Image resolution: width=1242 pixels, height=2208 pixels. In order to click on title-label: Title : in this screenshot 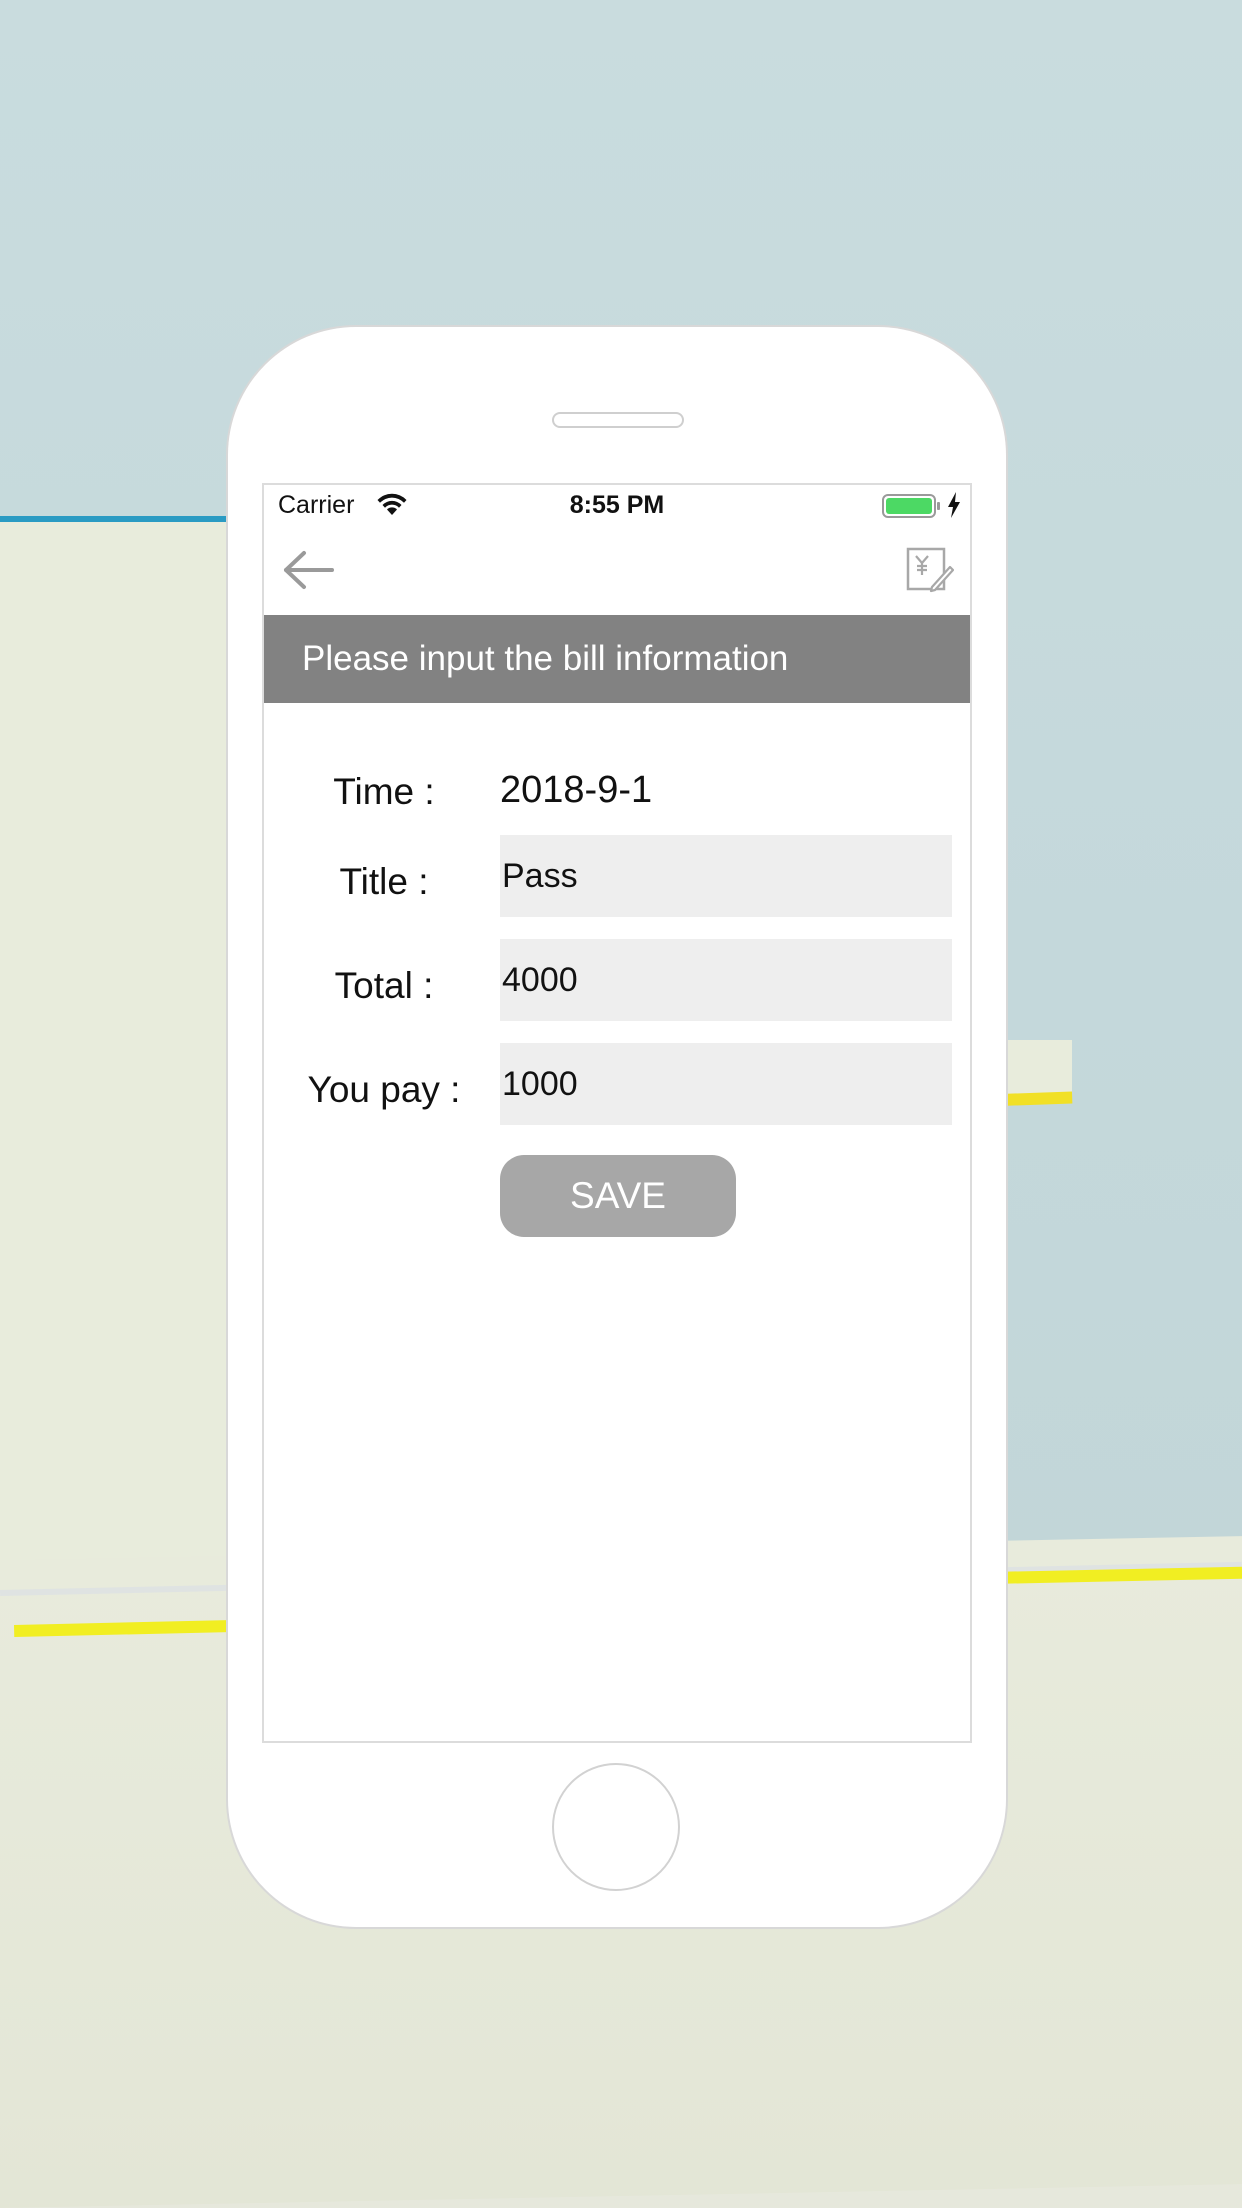, I will do `click(384, 881)`.